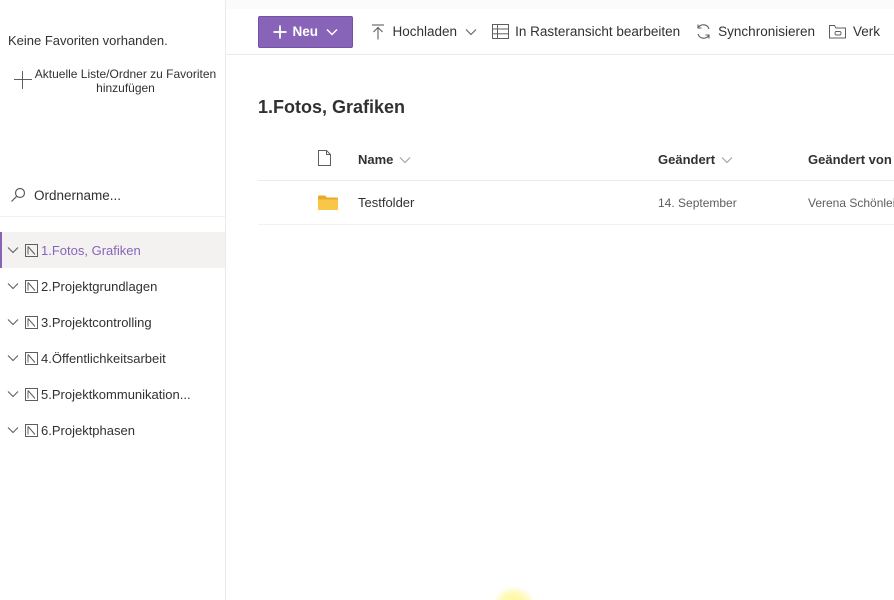 This screenshot has width=894, height=600. What do you see at coordinates (328, 202) in the screenshot?
I see `folder-icon` at bounding box center [328, 202].